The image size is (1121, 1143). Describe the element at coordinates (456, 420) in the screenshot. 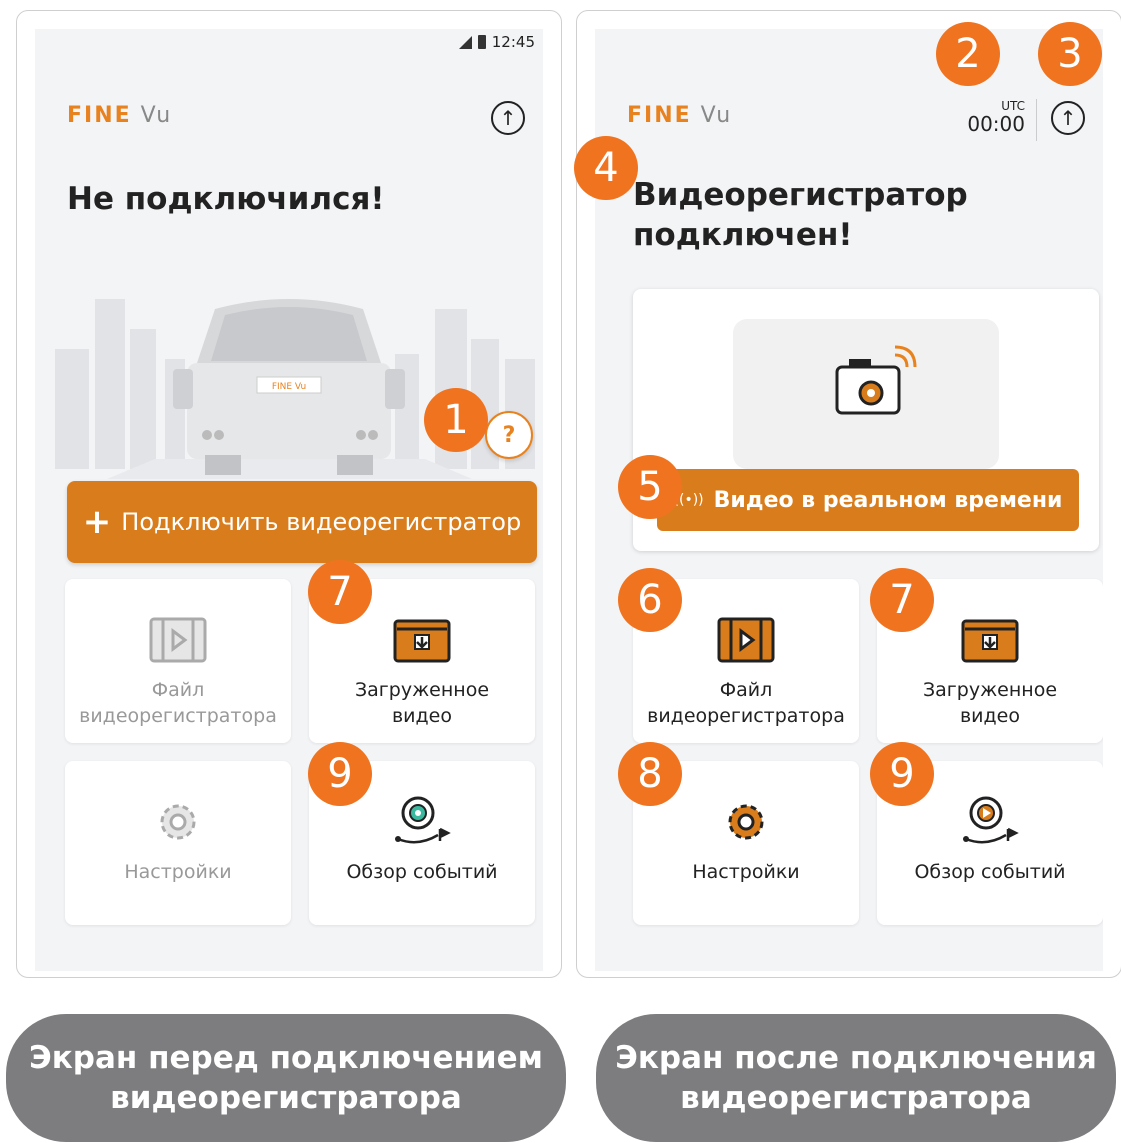

I see `callout-marker-1: 1` at that location.